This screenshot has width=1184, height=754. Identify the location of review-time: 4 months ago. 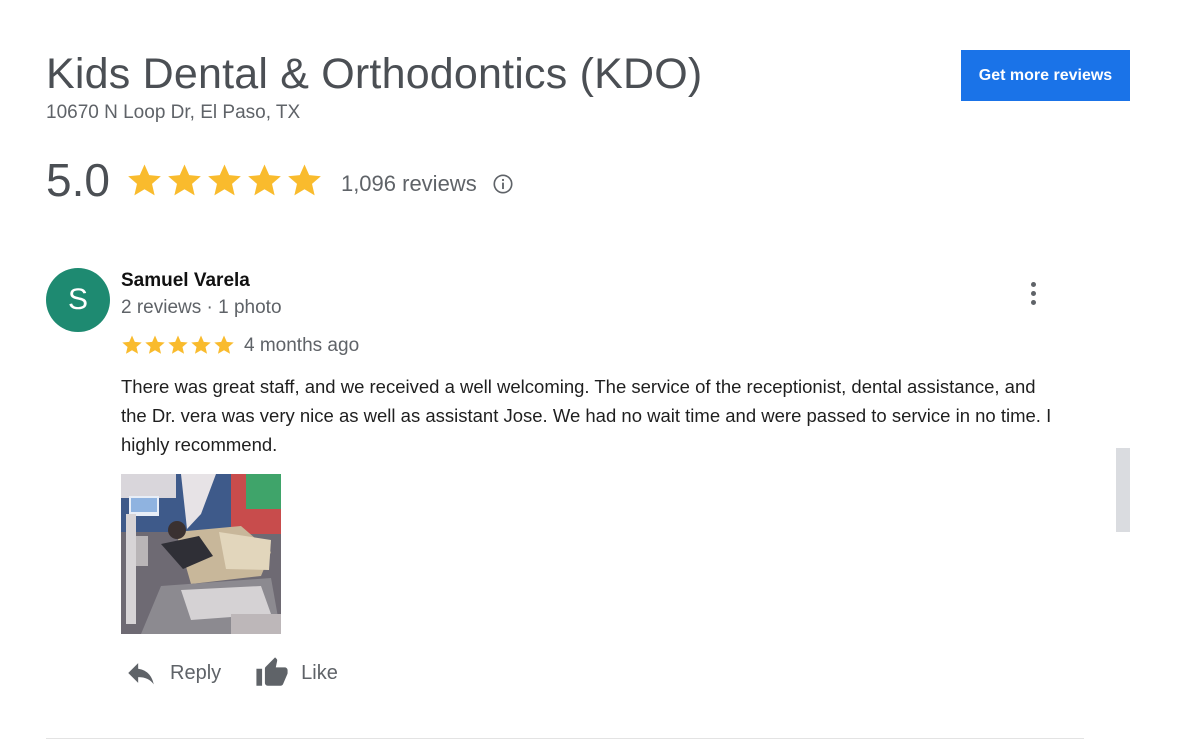
(302, 345).